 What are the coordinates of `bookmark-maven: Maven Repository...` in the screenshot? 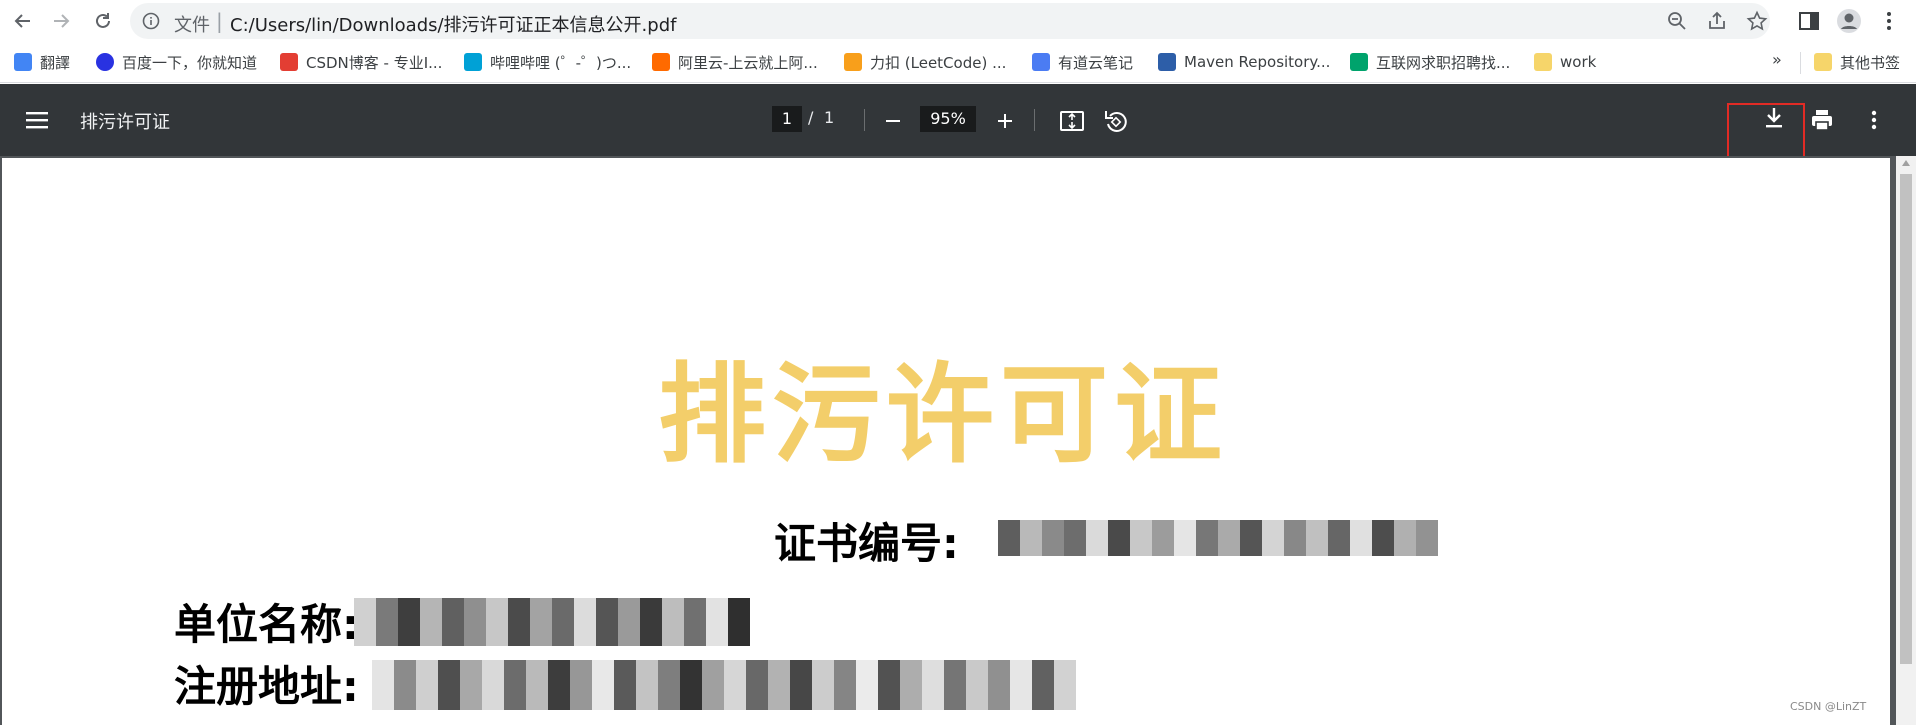 It's located at (1244, 62).